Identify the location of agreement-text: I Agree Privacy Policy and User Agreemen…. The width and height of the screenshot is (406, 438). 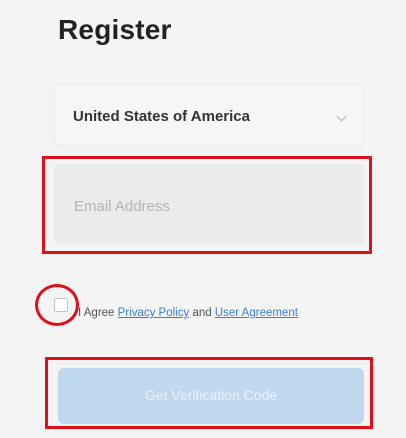
(203, 313).